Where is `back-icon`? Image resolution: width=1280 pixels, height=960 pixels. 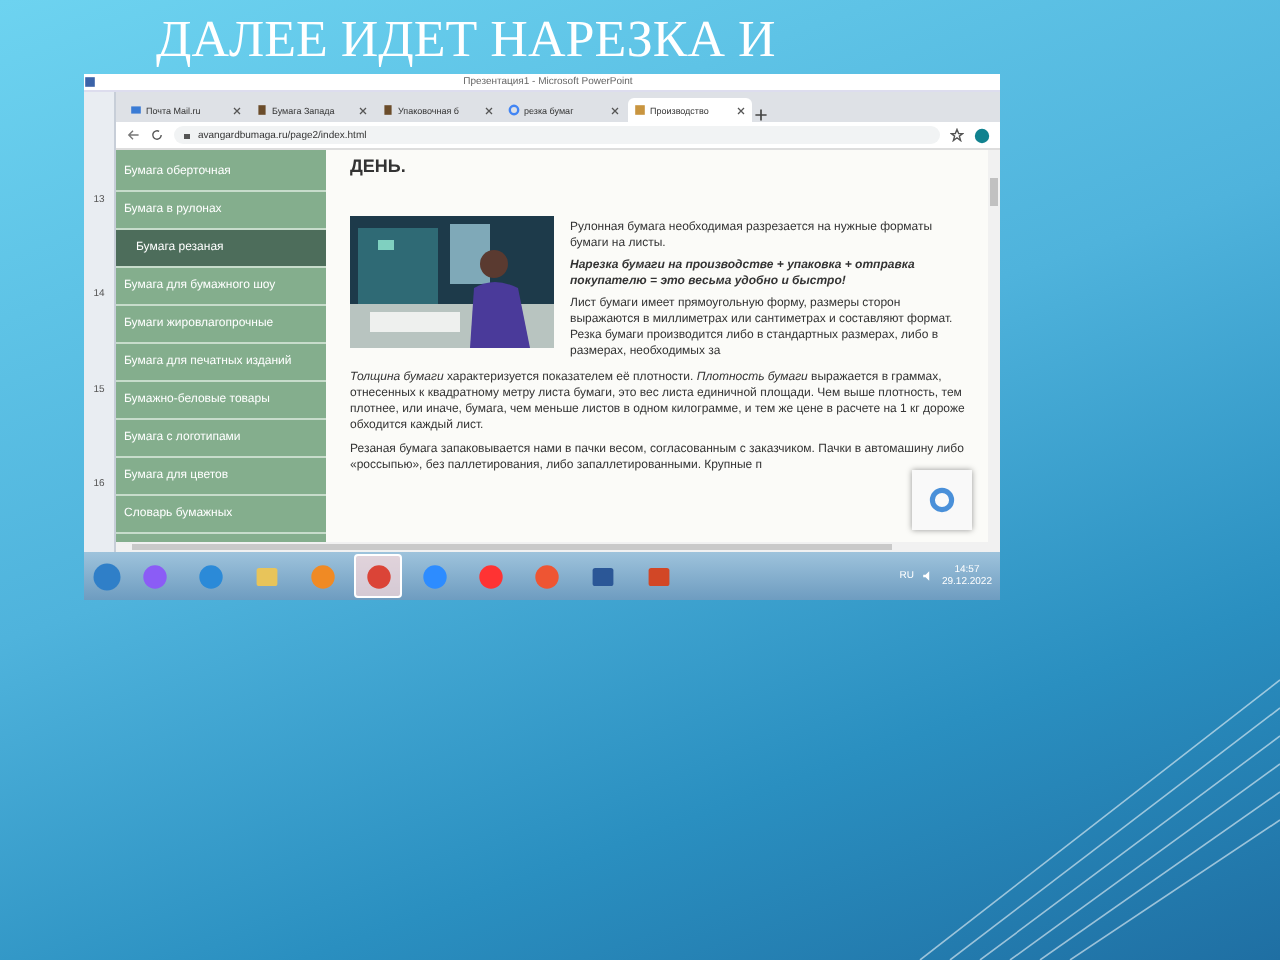 back-icon is located at coordinates (133, 135).